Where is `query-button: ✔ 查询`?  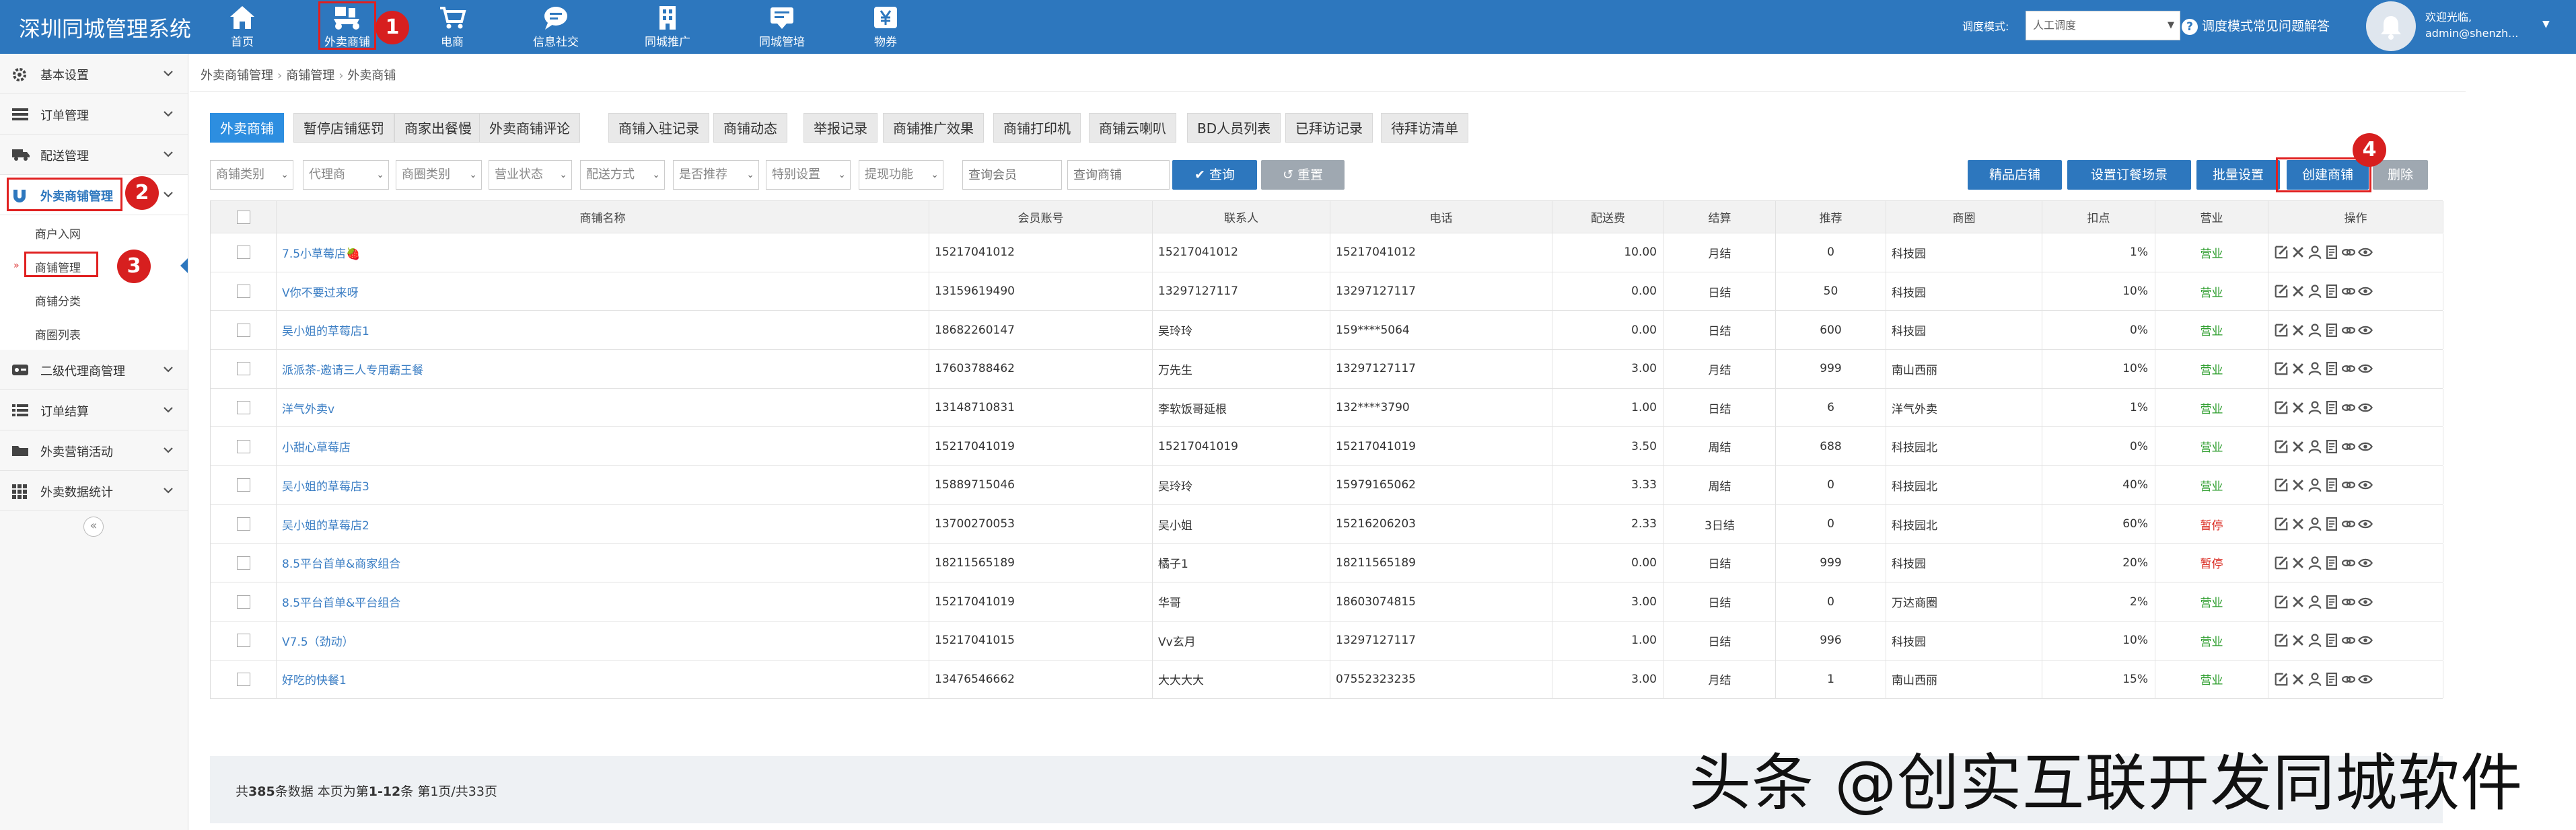 query-button: ✔ 查询 is located at coordinates (1214, 175).